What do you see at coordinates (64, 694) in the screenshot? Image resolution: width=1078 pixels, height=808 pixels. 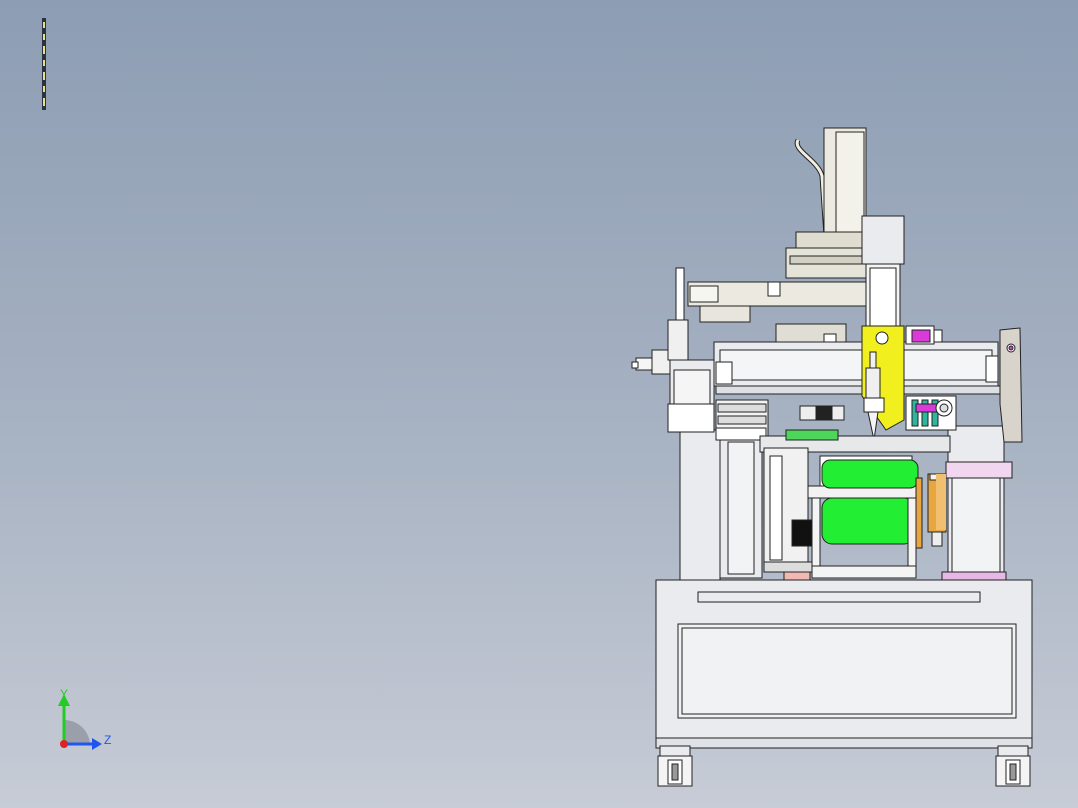 I see `y-axis-label: Y` at bounding box center [64, 694].